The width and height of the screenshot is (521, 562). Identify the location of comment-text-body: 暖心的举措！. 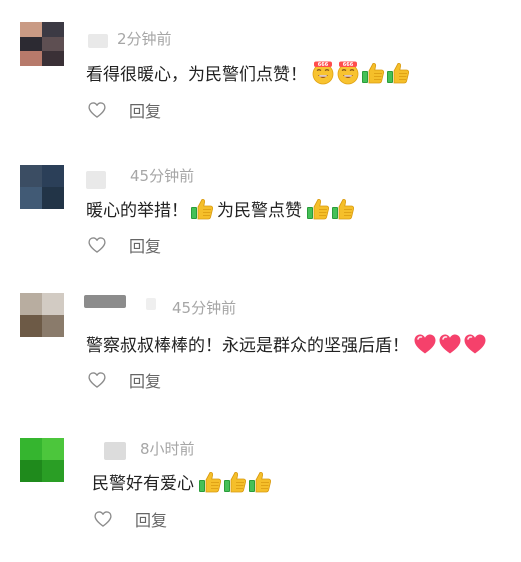
(137, 211).